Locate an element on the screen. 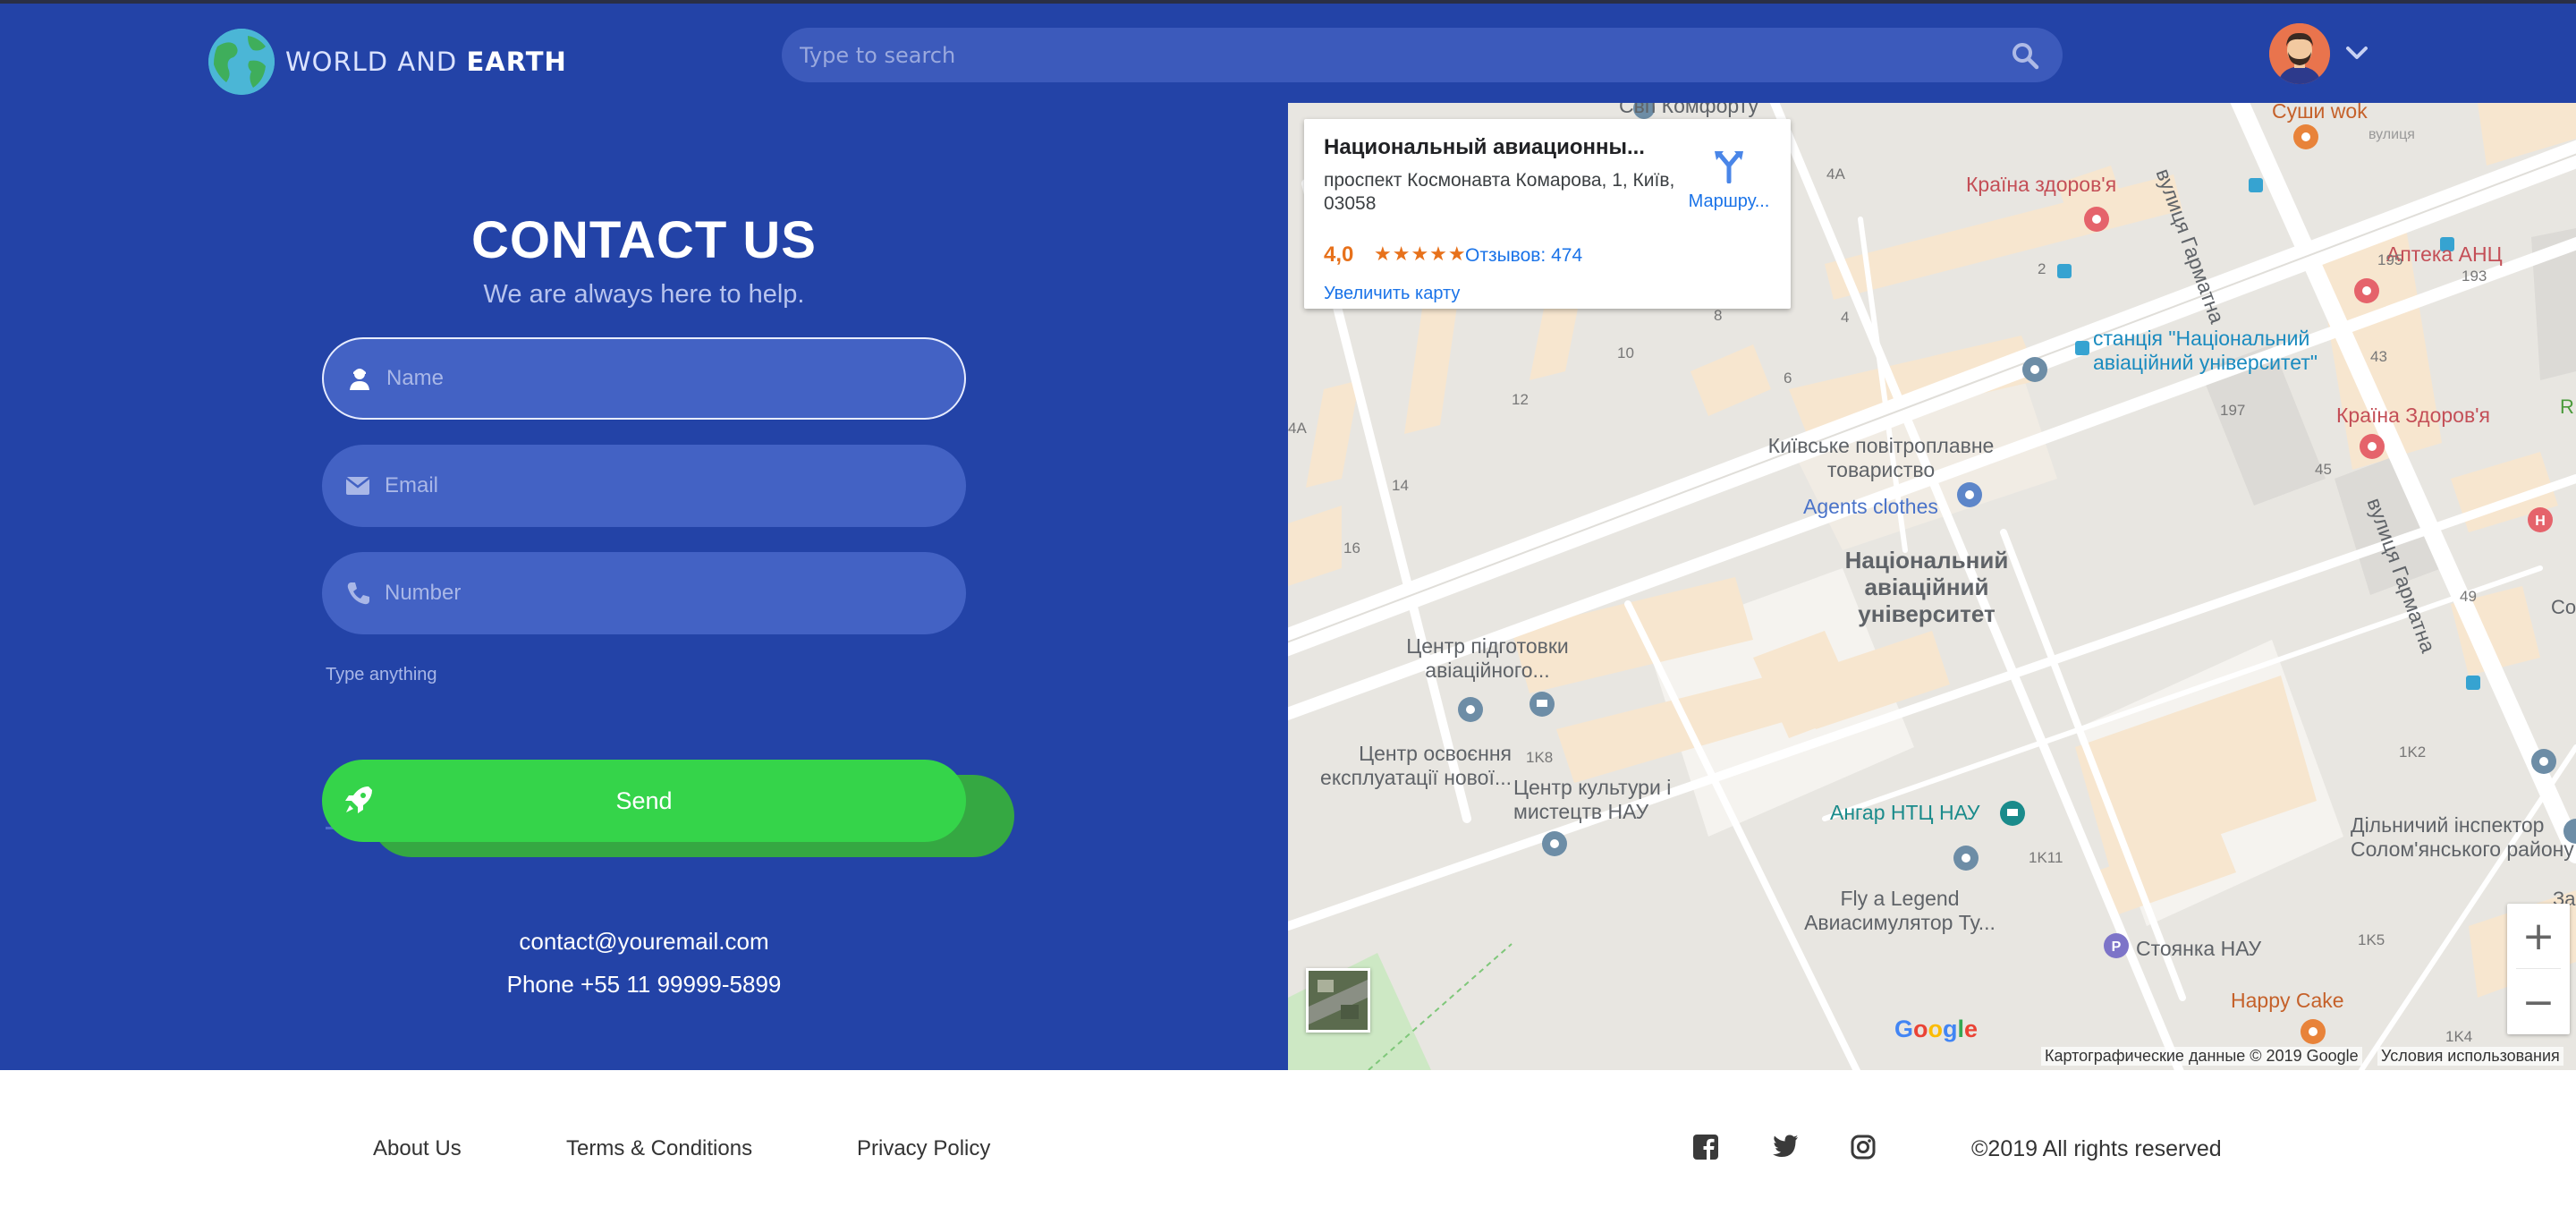 Image resolution: width=2576 pixels, height=1224 pixels. map-label: Аптека АНЦ is located at coordinates (2444, 254).